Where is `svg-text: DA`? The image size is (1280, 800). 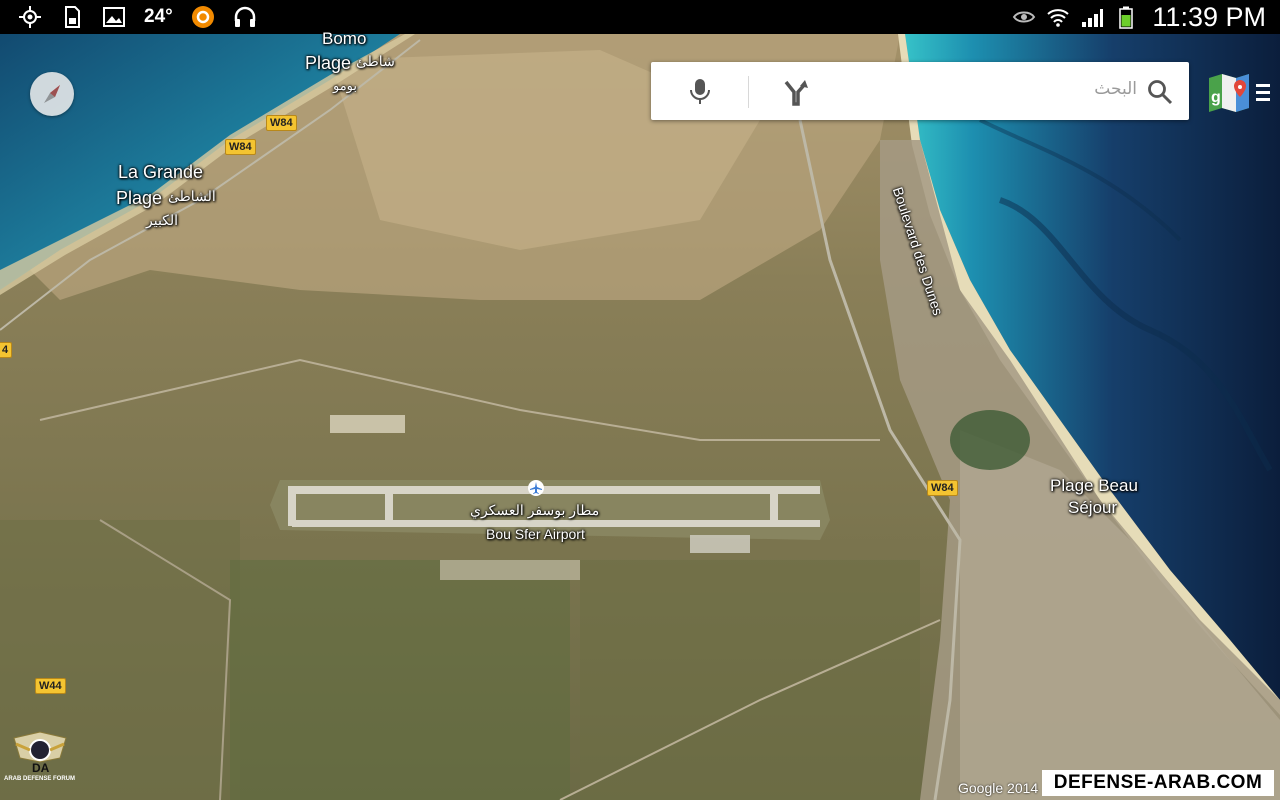 svg-text: DA is located at coordinates (41, 768).